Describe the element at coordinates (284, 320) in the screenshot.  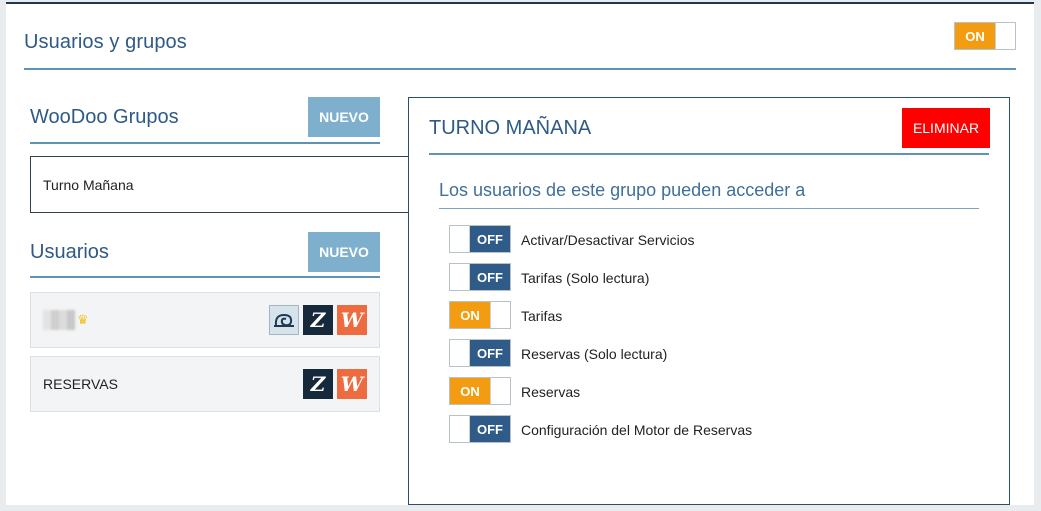
I see `snail-icon` at that location.